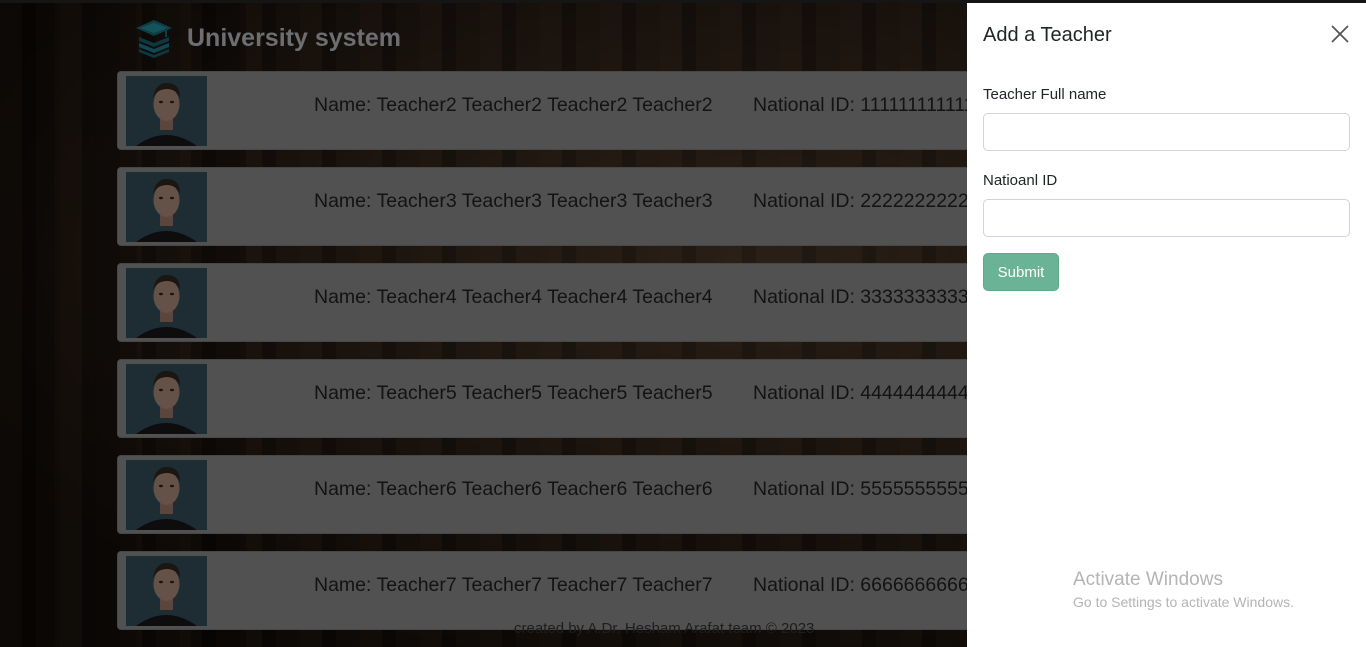 Image resolution: width=1366 pixels, height=647 pixels. Describe the element at coordinates (1148, 579) in the screenshot. I see `activation-watermark-title: Activate Windows` at that location.